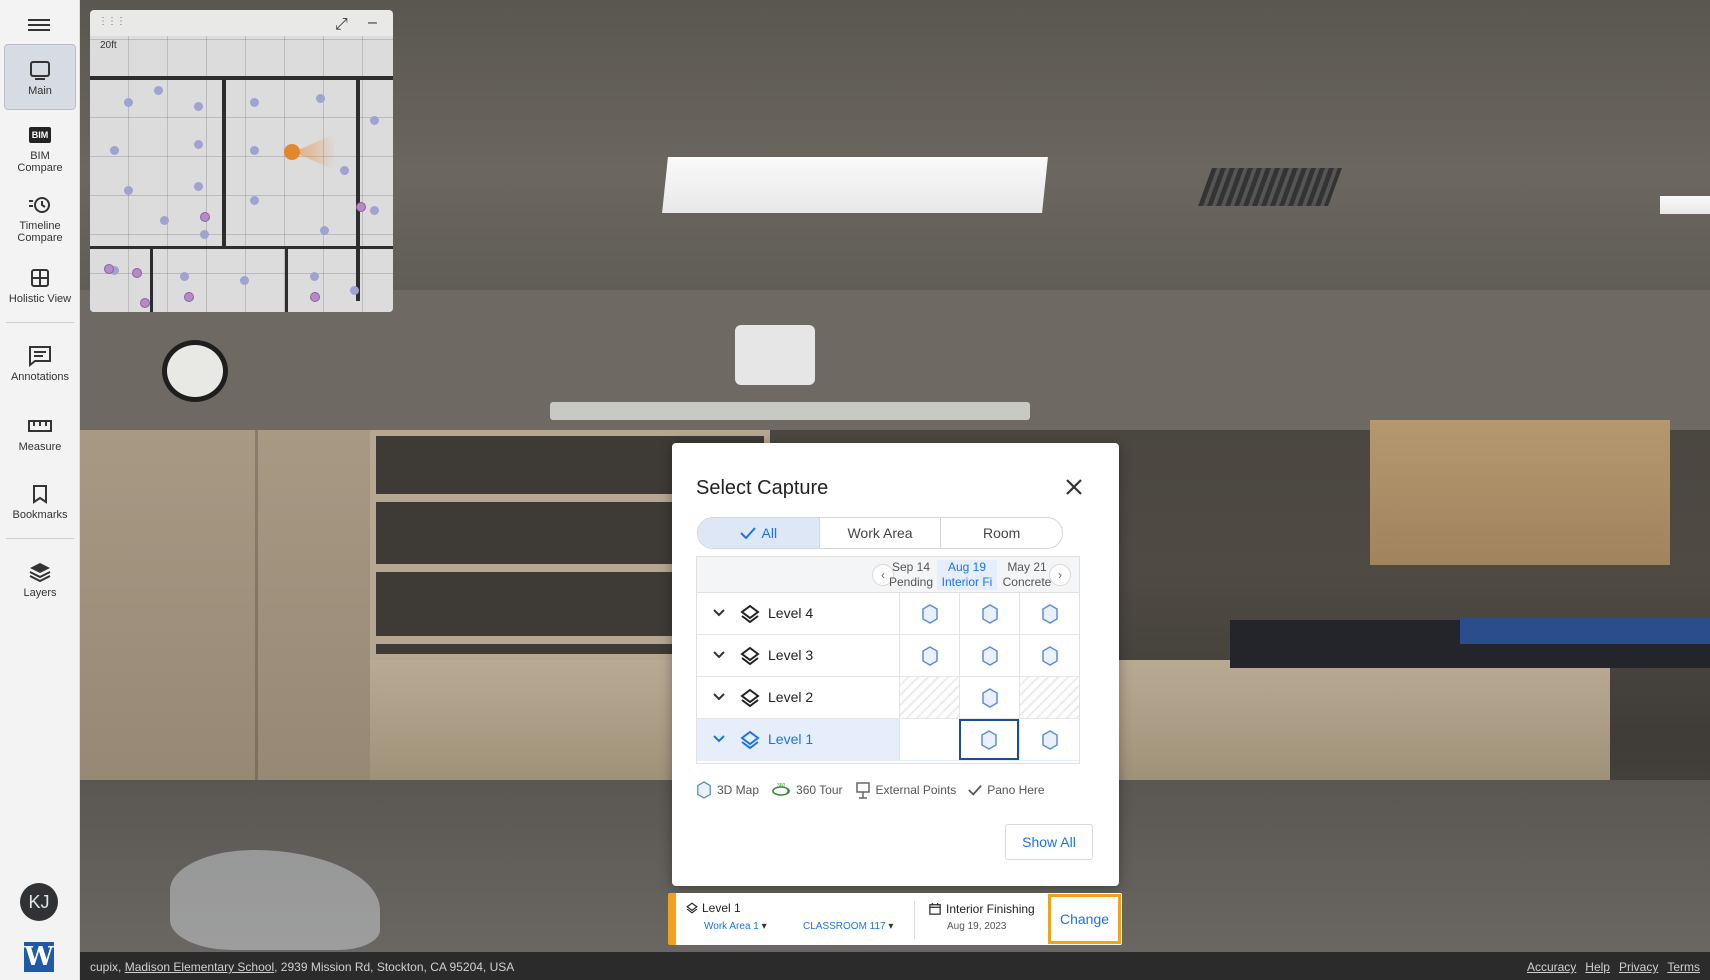 Image resolution: width=1710 pixels, height=980 pixels. Describe the element at coordinates (1270, 187) in the screenshot. I see `ceiling-vent` at that location.